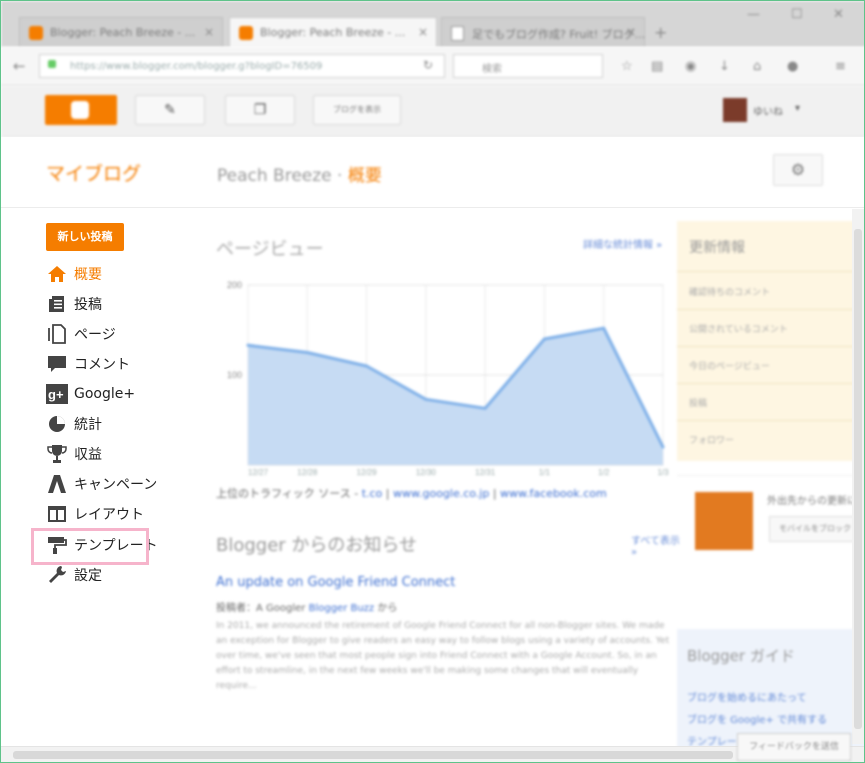 Image resolution: width=865 pixels, height=763 pixels. Describe the element at coordinates (57, 484) in the screenshot. I see `adwords-icon` at that location.